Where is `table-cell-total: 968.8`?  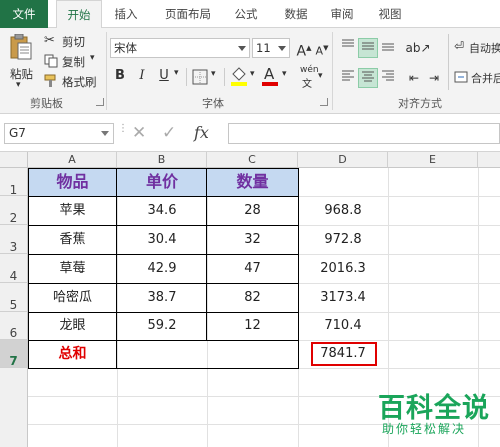
table-cell-total: 968.8 is located at coordinates (343, 210).